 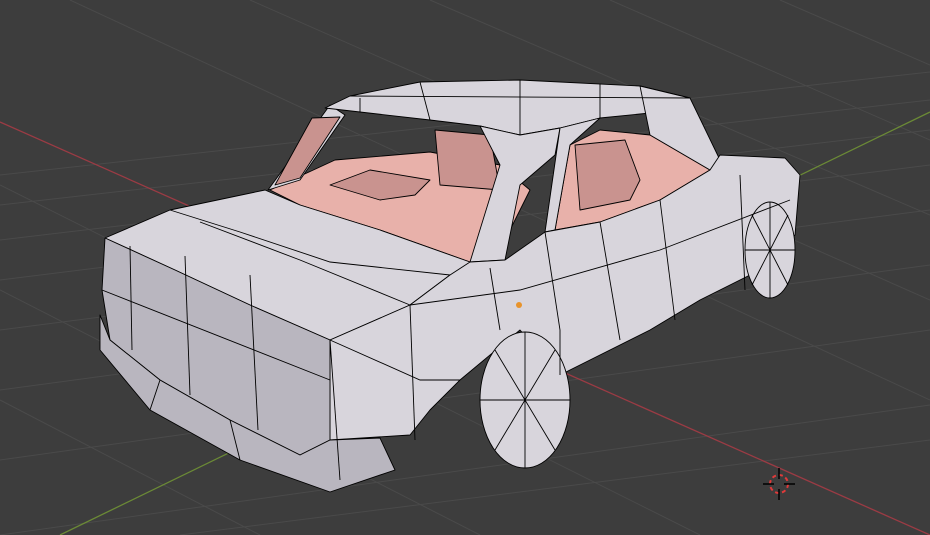 What do you see at coordinates (507, 107) in the screenshot?
I see `roof` at bounding box center [507, 107].